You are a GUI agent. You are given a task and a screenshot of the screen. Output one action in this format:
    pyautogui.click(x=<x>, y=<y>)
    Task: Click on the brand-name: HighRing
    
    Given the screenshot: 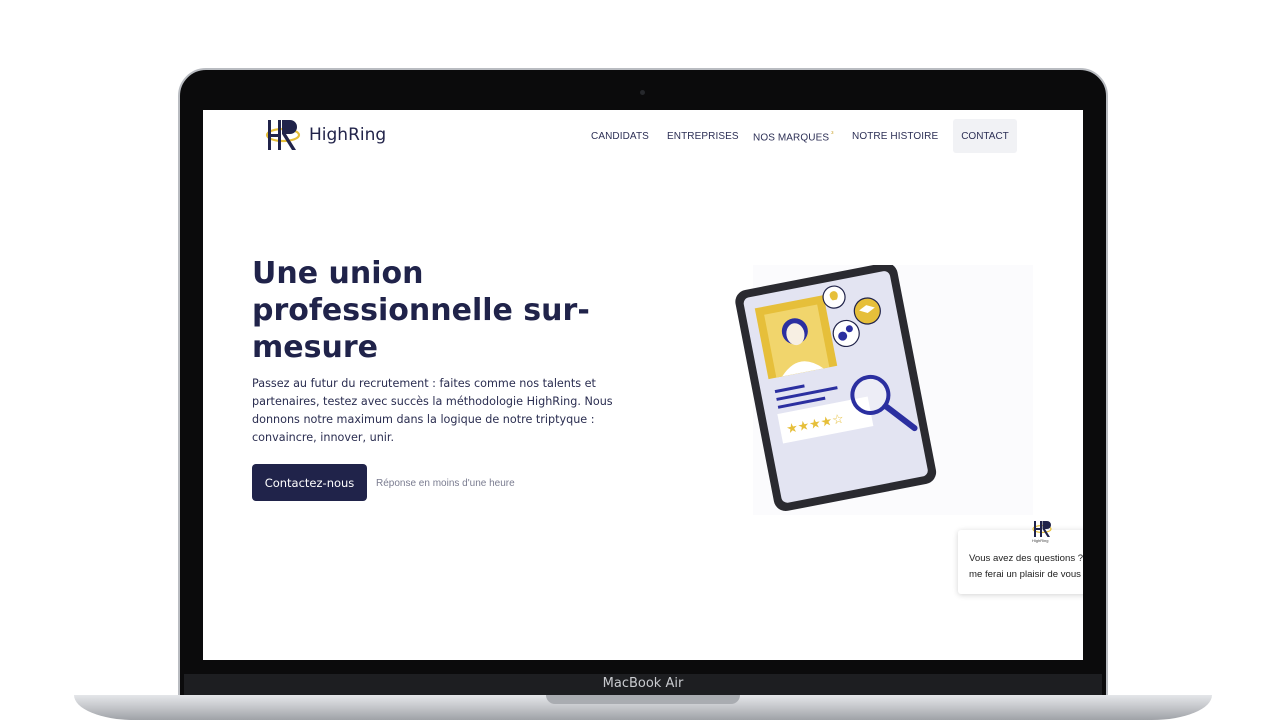 What is the action you would take?
    pyautogui.click(x=347, y=135)
    